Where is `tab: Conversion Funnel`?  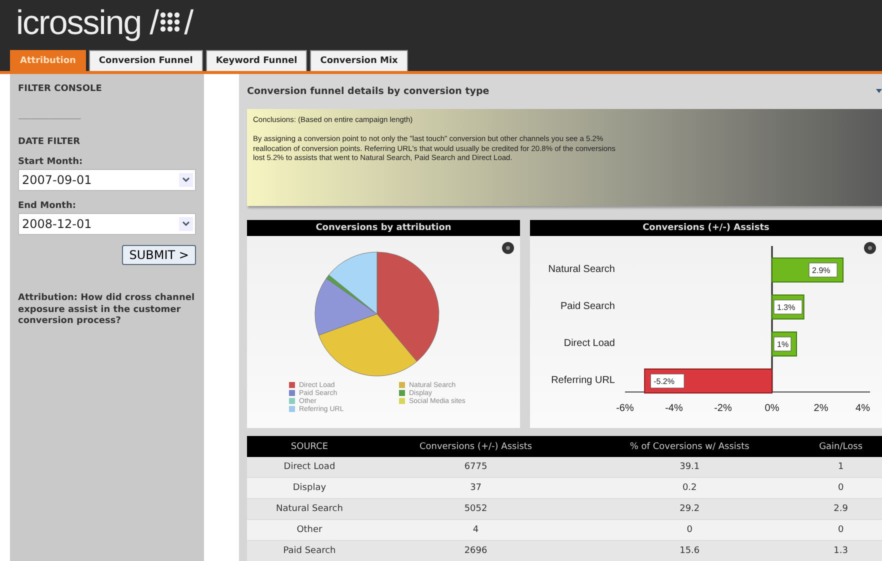
tab: Conversion Funnel is located at coordinates (145, 60).